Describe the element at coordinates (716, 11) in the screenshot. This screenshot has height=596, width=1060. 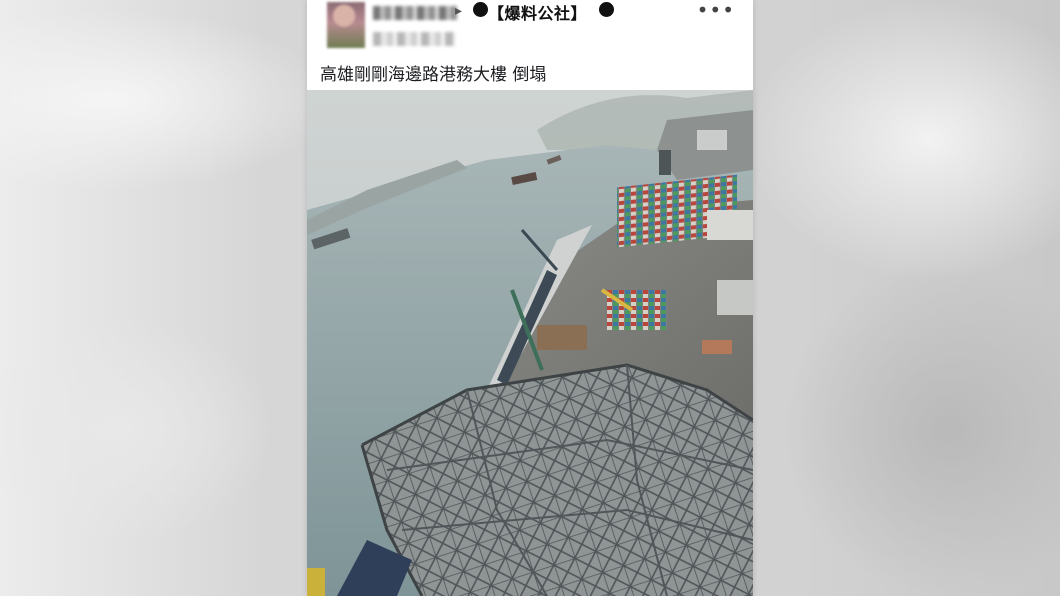
I see `ellipsis-icon: •••` at that location.